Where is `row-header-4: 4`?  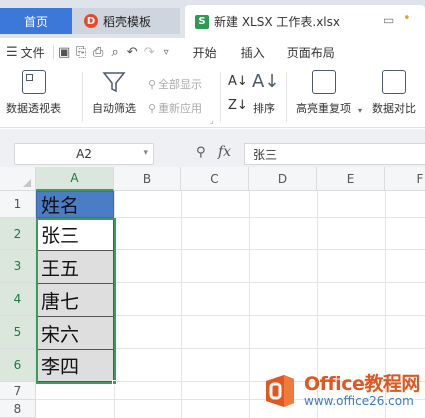 row-header-4: 4 is located at coordinates (18, 299).